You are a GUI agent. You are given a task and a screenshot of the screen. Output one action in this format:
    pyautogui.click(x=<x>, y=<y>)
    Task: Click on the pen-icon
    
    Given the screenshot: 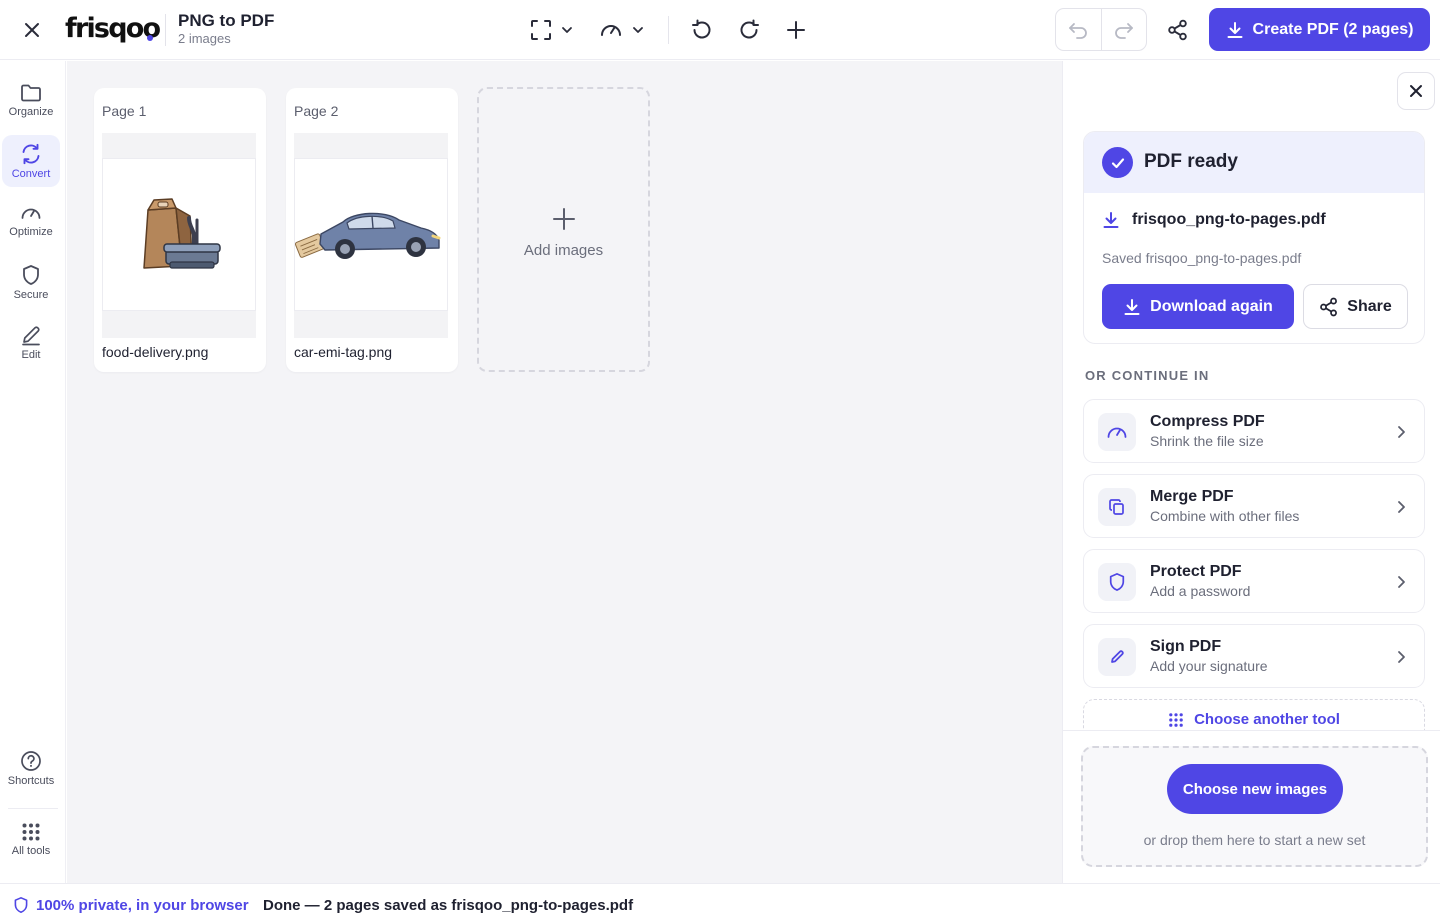 What is the action you would take?
    pyautogui.click(x=31, y=336)
    